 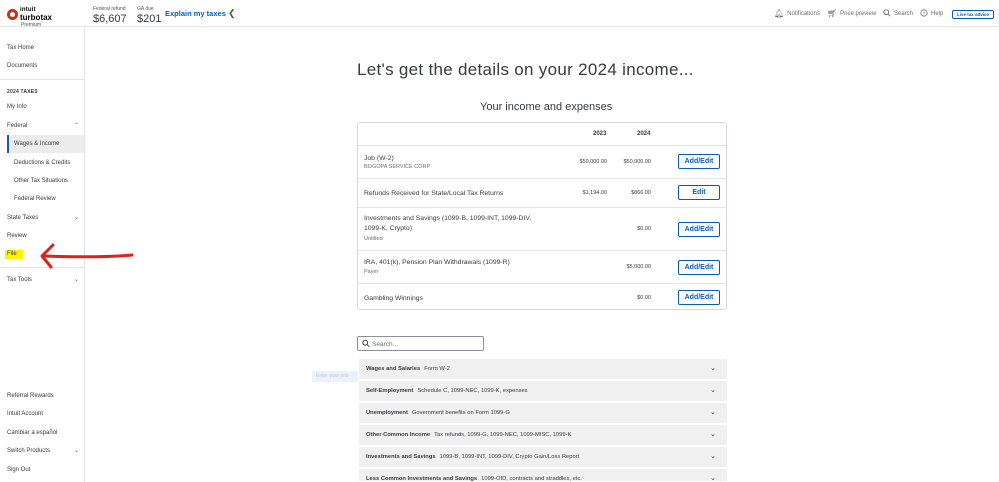 I want to click on income-search-box, so click(x=420, y=343).